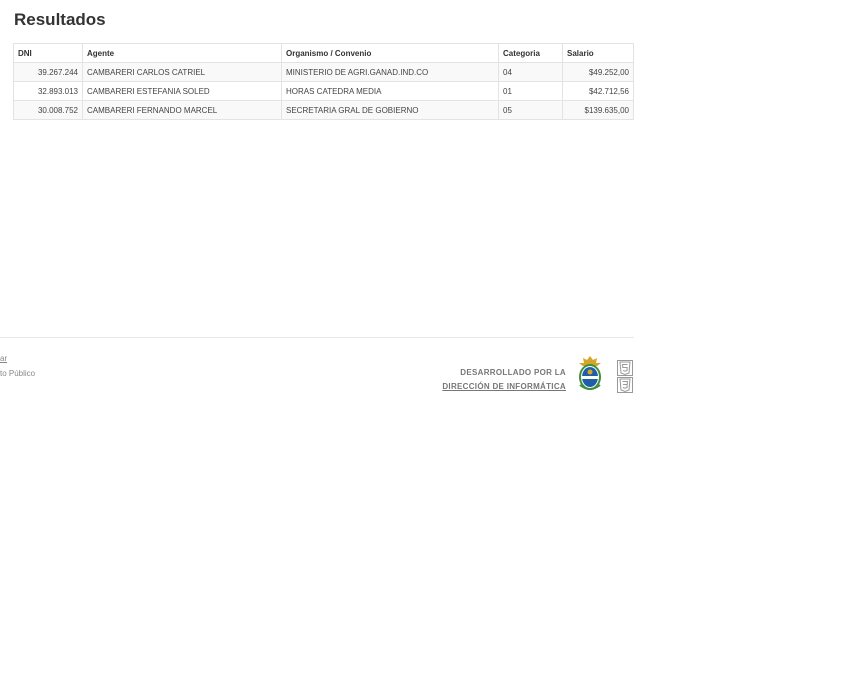 This screenshot has height=689, width=862. Describe the element at coordinates (48, 53) in the screenshot. I see `column-header-dni: DNI` at that location.